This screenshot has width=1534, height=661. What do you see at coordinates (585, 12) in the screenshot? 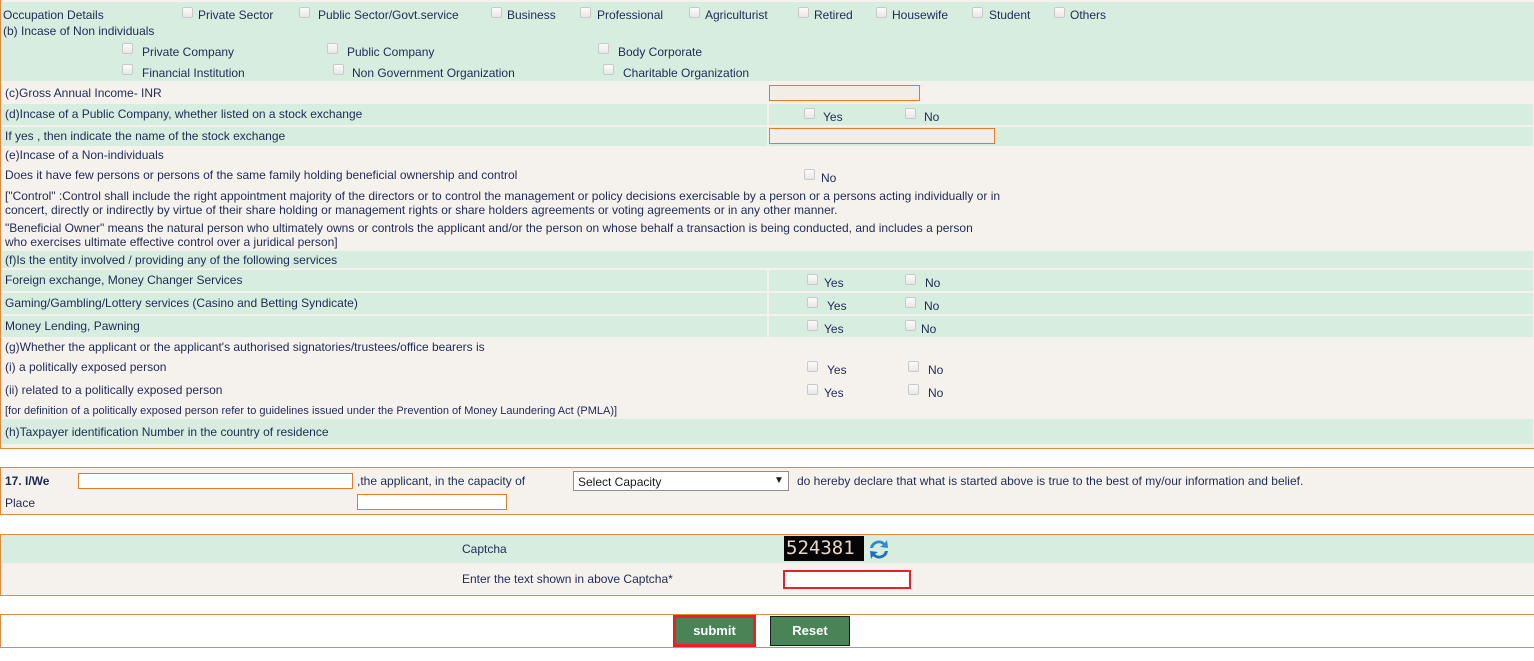
I see `checkbox-professional` at bounding box center [585, 12].